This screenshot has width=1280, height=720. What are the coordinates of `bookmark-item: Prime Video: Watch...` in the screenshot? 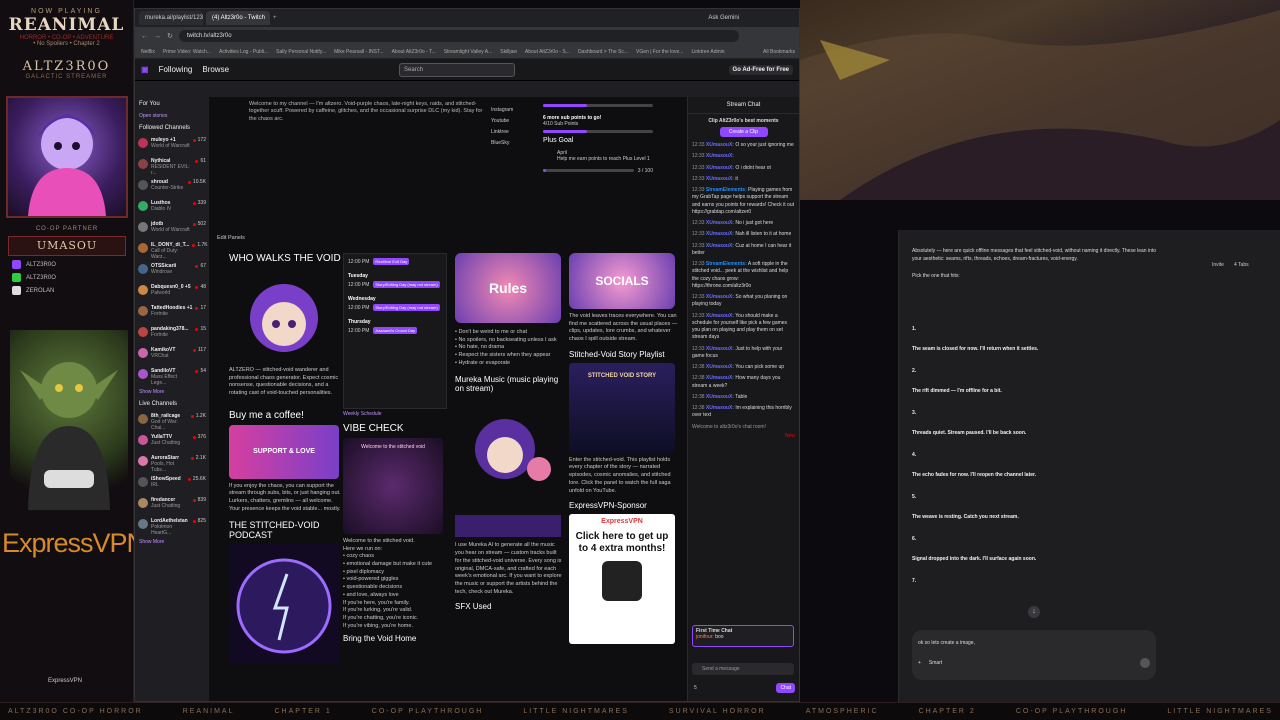 It's located at (187, 52).